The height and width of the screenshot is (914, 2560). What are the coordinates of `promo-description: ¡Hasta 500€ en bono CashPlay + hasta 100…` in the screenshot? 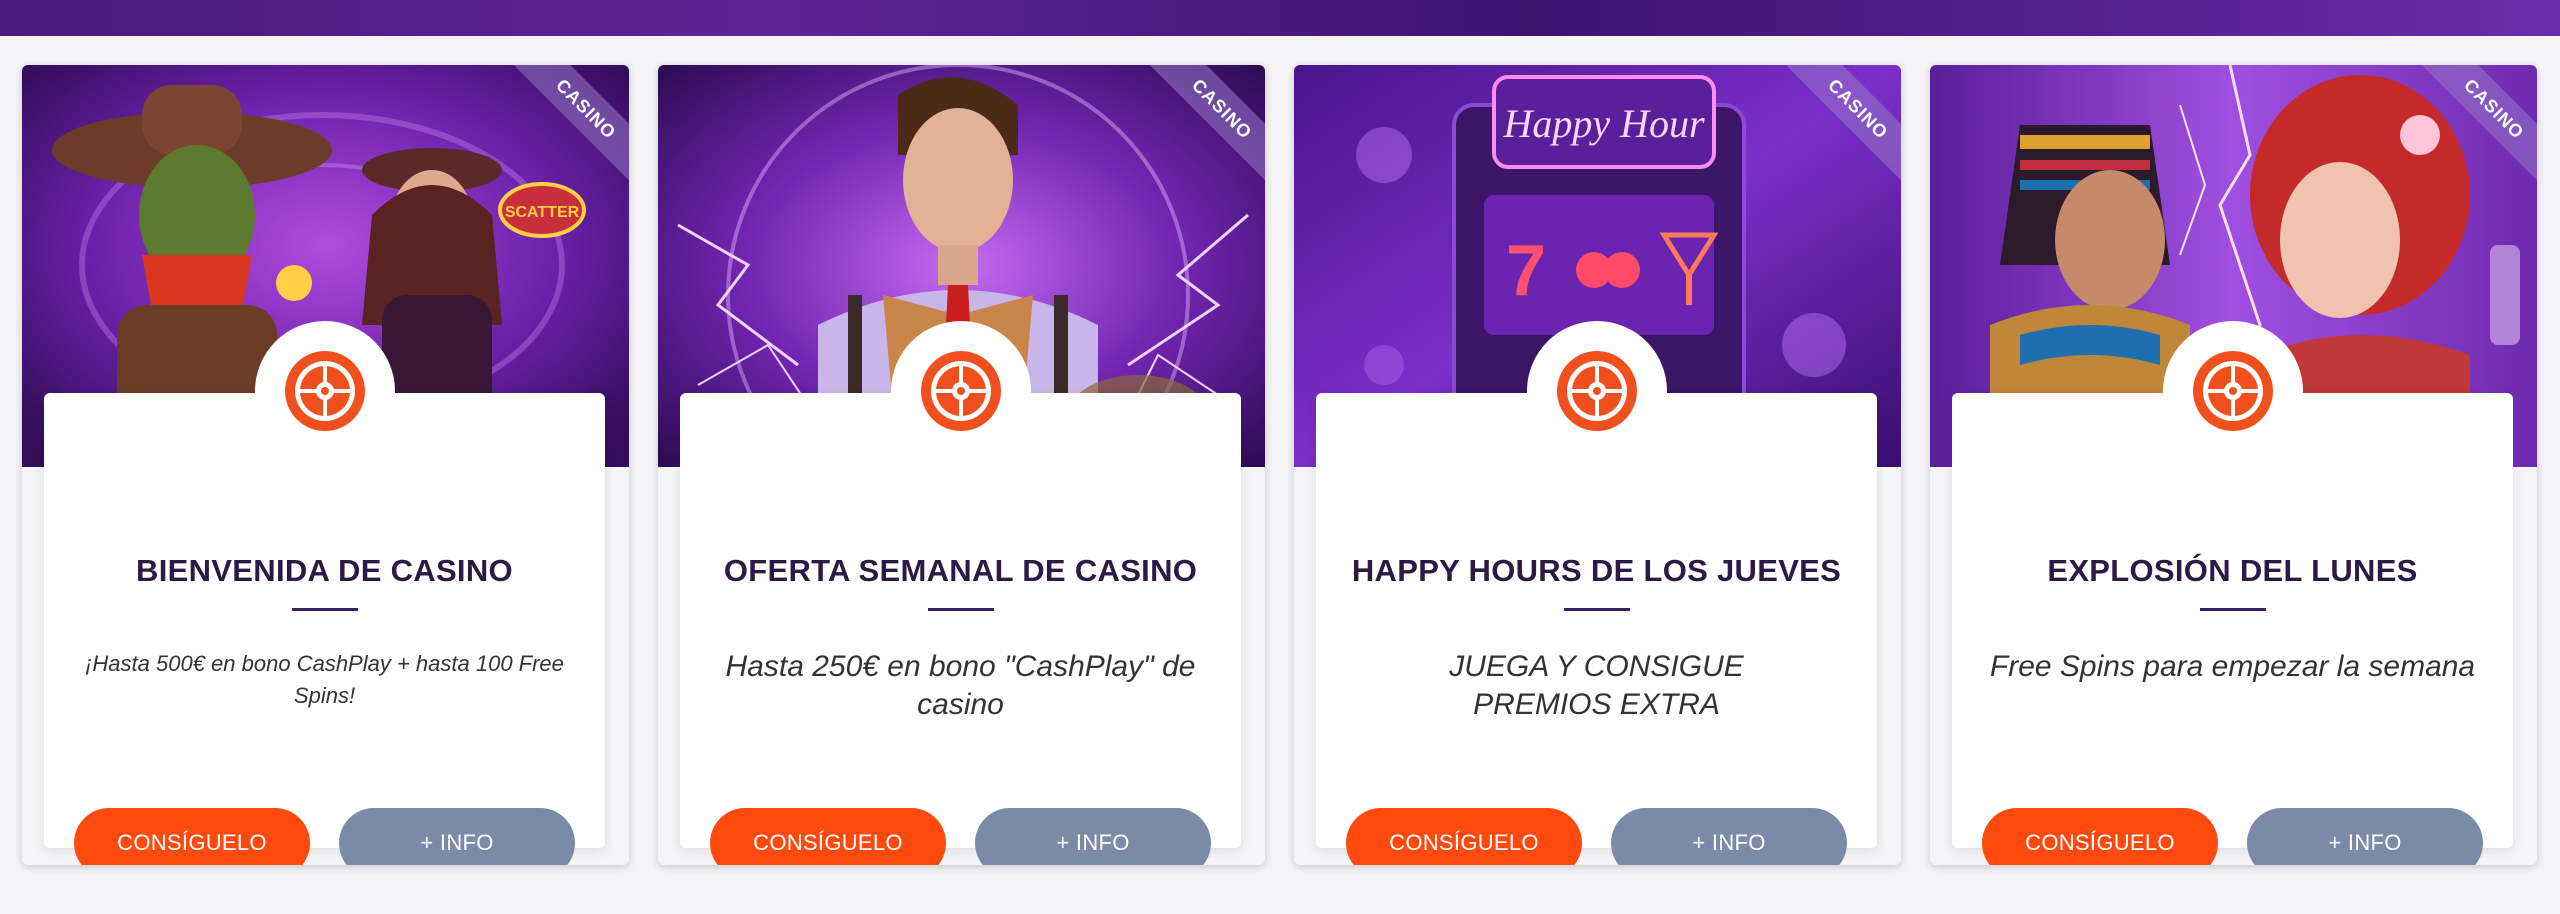 It's located at (324, 679).